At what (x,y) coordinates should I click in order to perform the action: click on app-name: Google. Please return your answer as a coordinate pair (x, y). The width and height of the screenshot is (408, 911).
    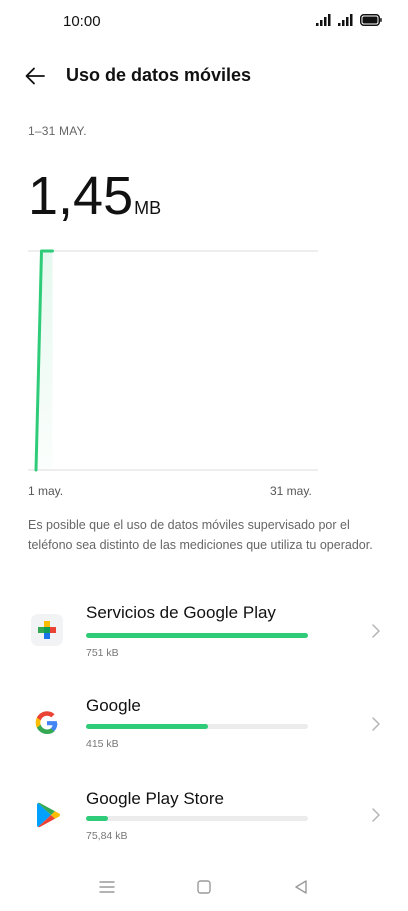
    Looking at the image, I should click on (113, 705).